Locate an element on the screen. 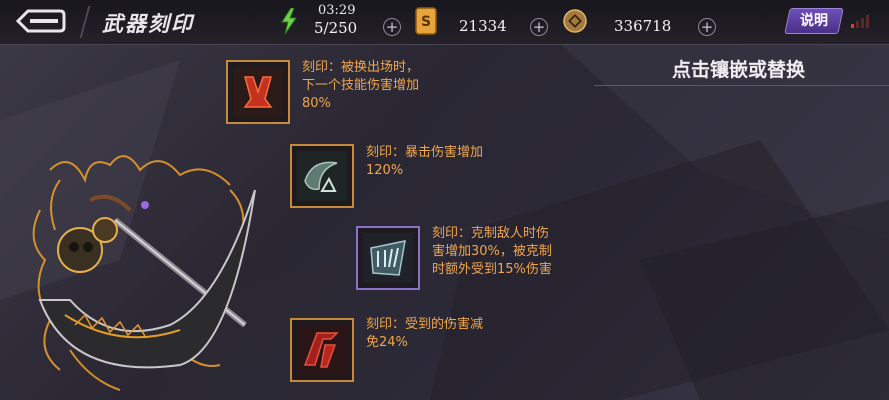 This screenshot has width=889, height=400. back-arrow-icon is located at coordinates (40, 21).